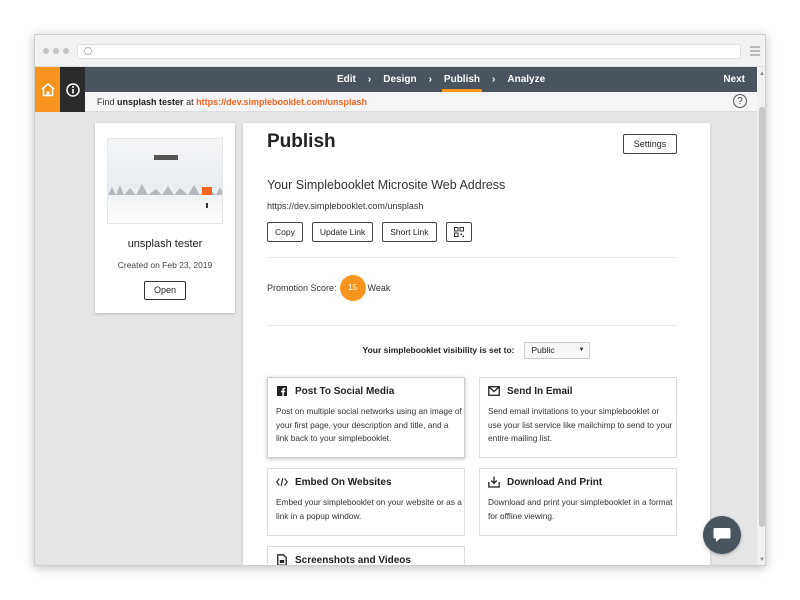 This screenshot has height=600, width=800. I want to click on step-design: Design, so click(399, 79).